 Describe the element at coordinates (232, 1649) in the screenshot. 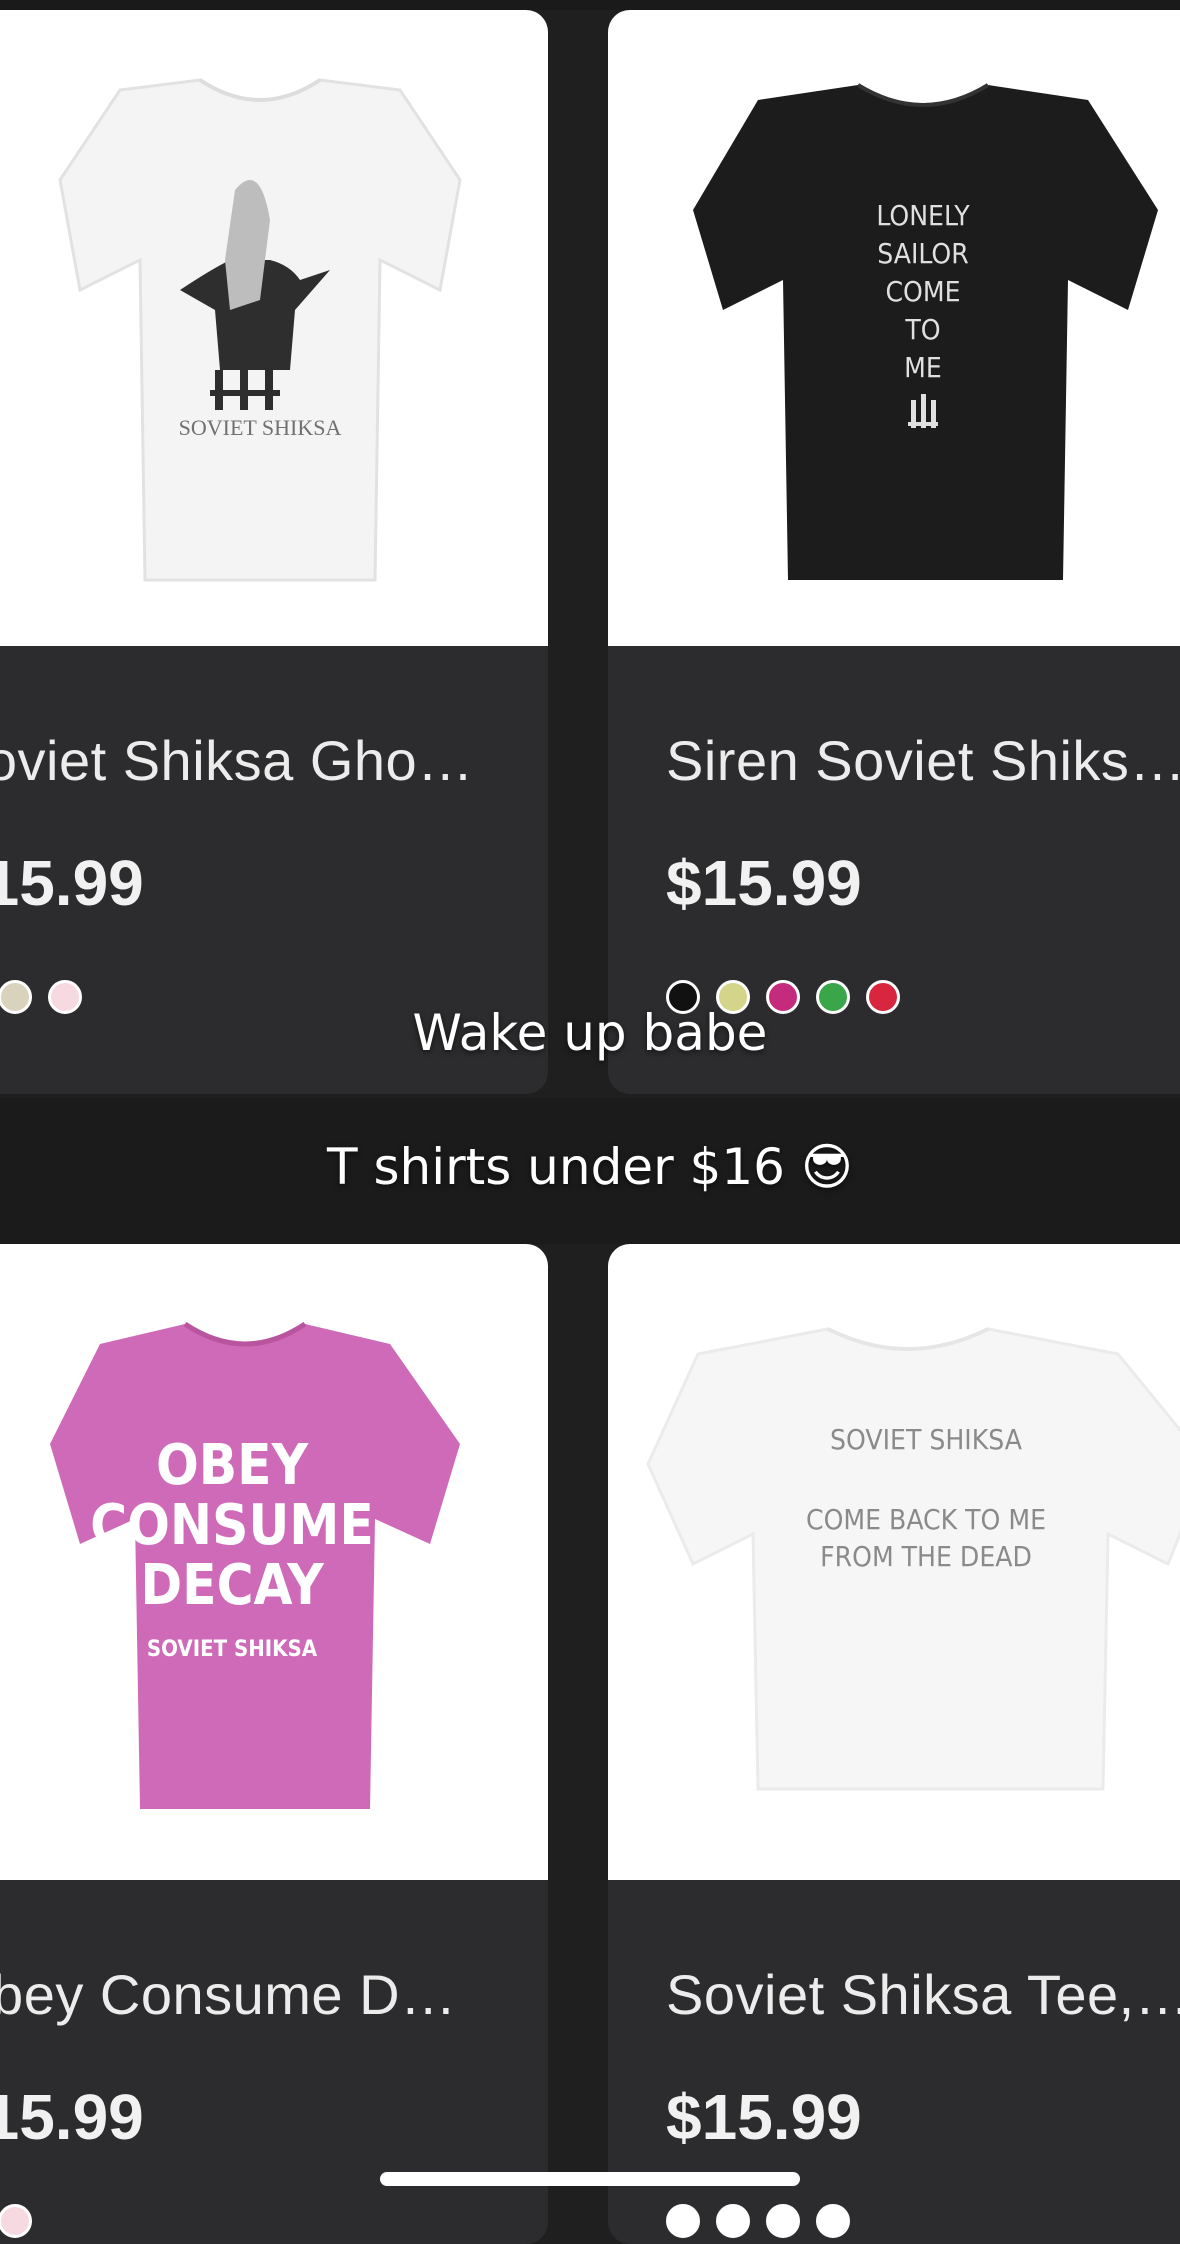

I see `shirt-print-footer: SOVIET SHIKSA` at that location.